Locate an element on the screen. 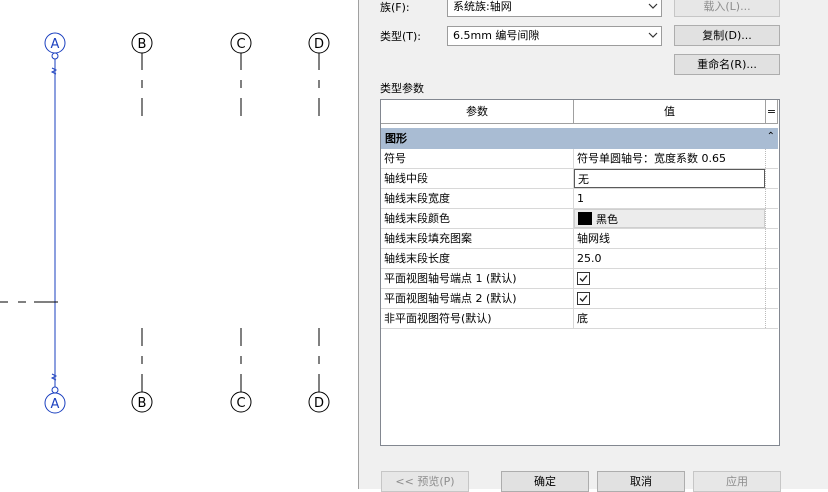  type-params-label: 类型参数 is located at coordinates (402, 88).